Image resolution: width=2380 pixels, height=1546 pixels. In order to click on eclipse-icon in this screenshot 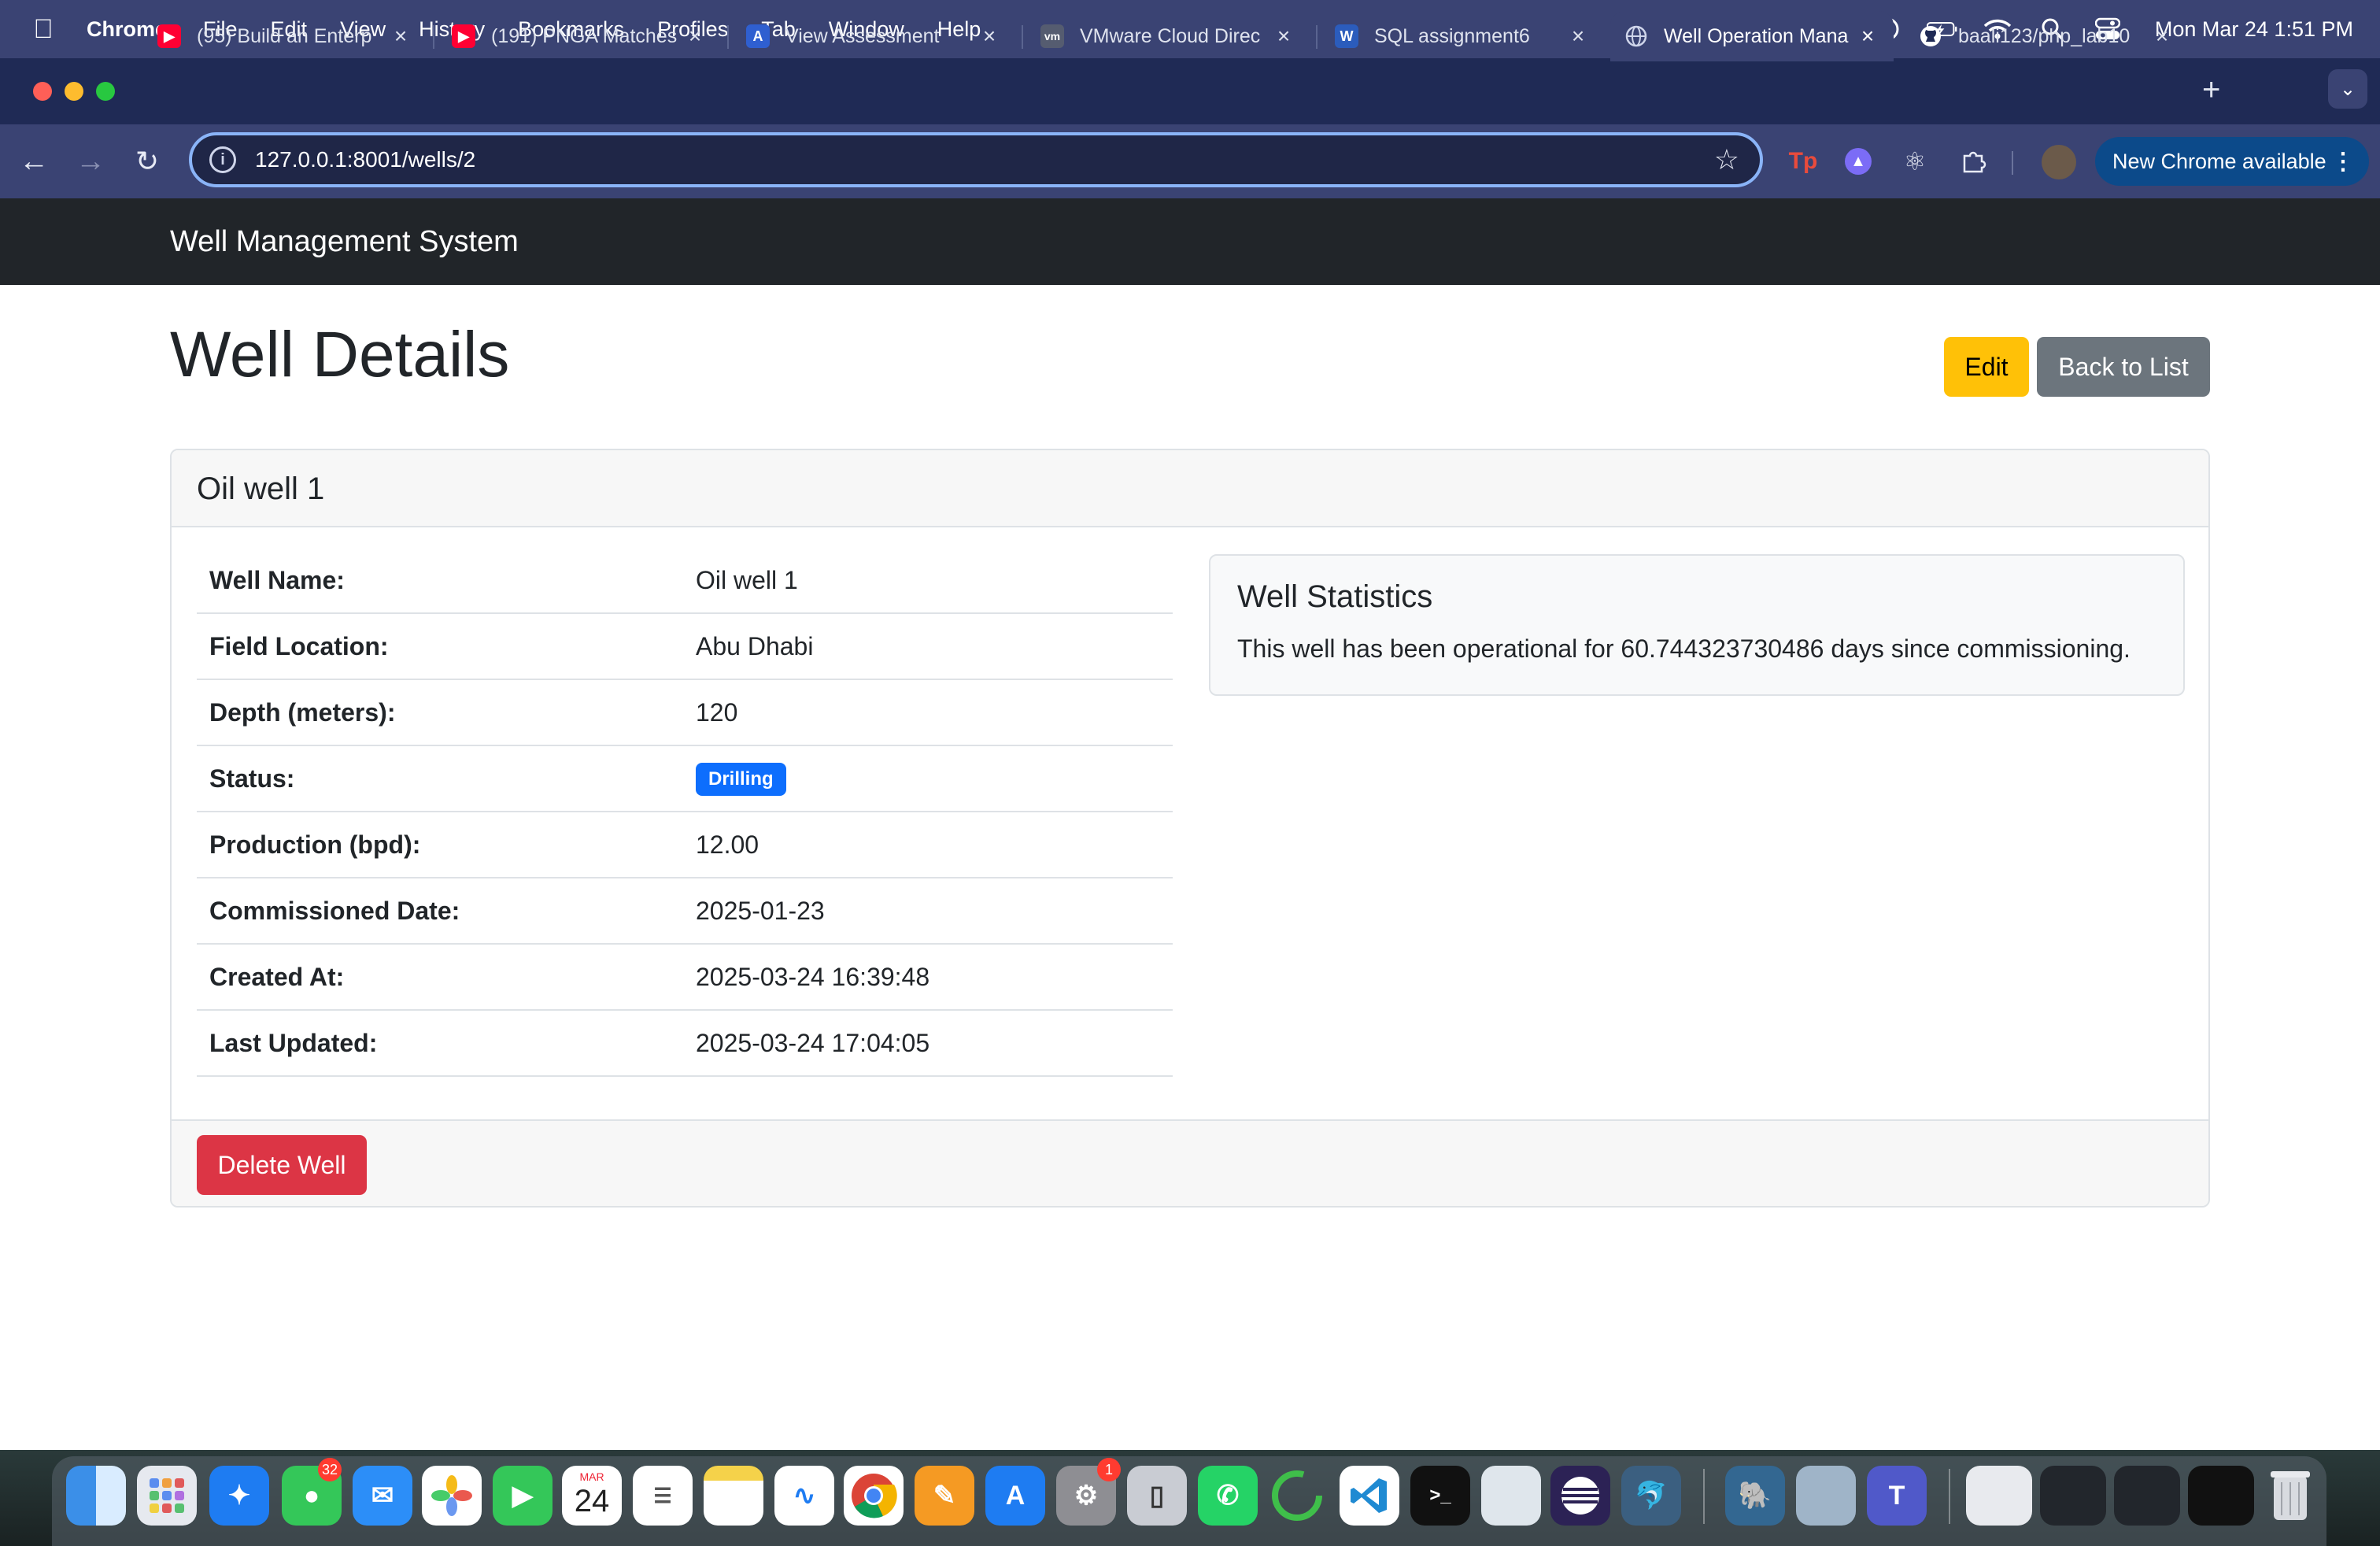, I will do `click(1580, 1496)`.